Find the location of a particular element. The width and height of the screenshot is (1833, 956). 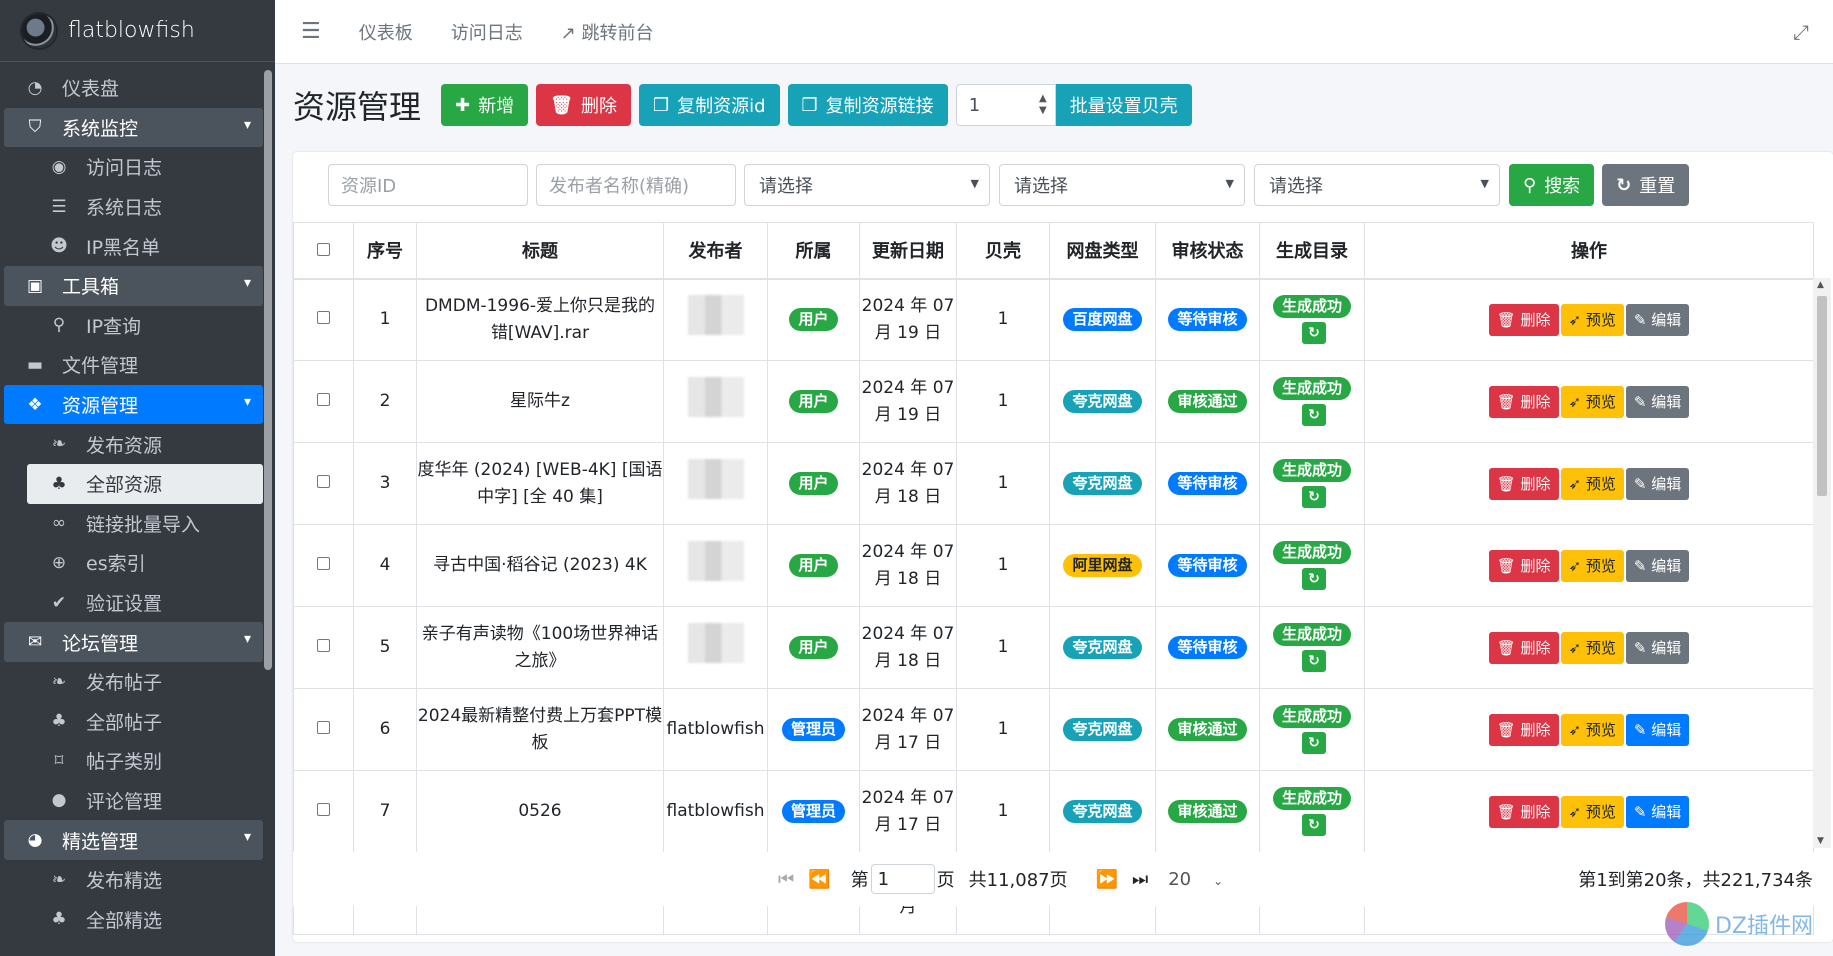

sidebar-item-system-log: ☰ 系统日志 is located at coordinates (133, 207).